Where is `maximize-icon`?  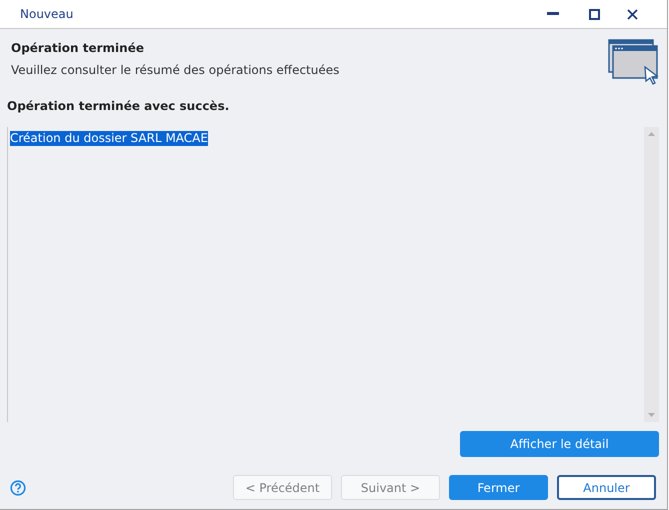 maximize-icon is located at coordinates (594, 14).